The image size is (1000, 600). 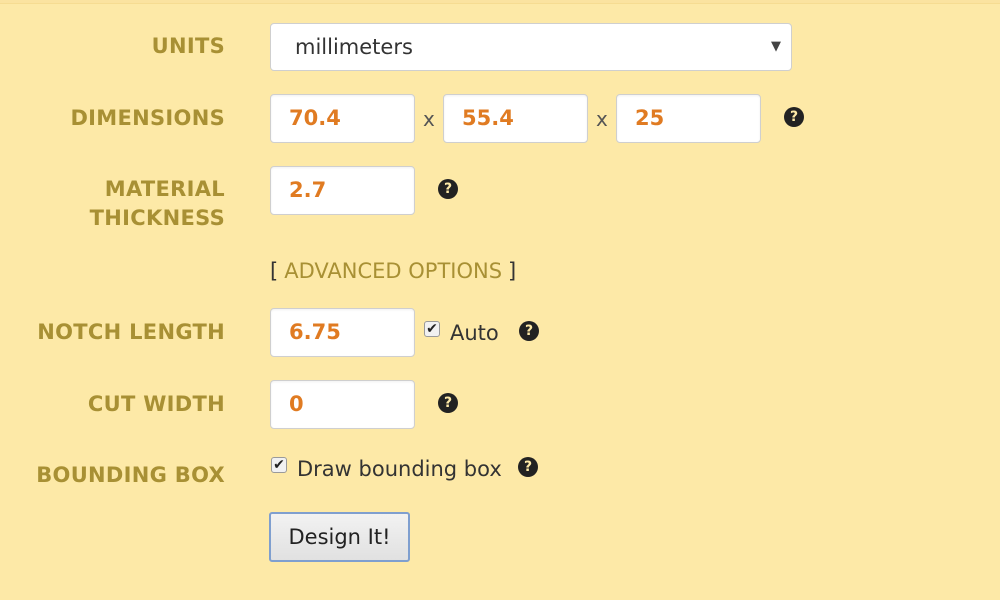 I want to click on units-label: UNITS, so click(x=188, y=46).